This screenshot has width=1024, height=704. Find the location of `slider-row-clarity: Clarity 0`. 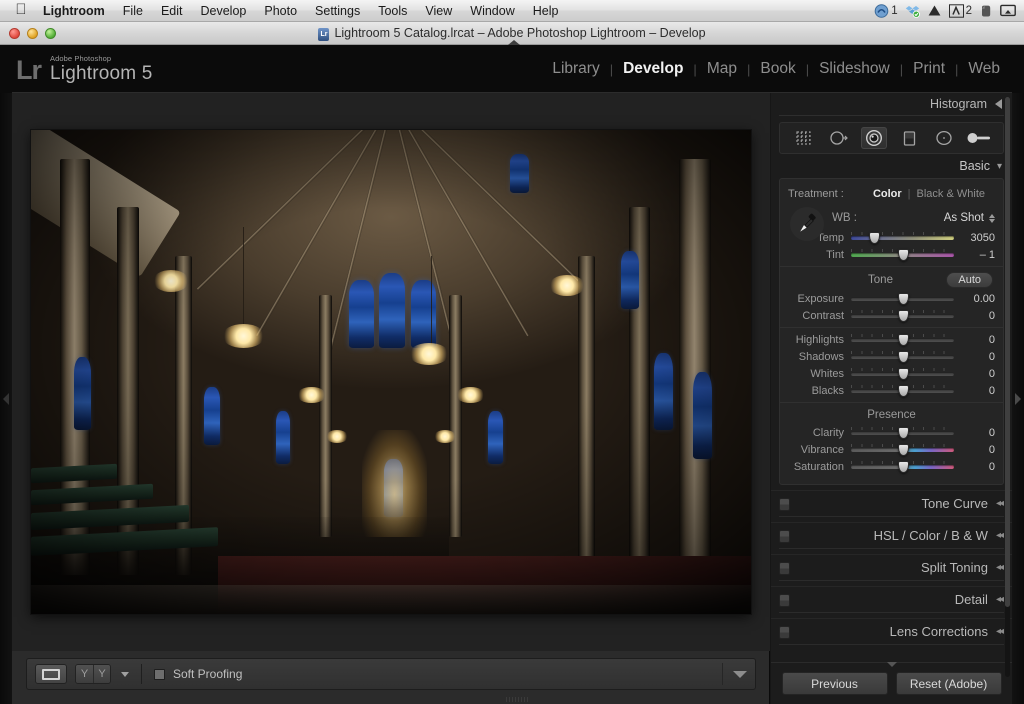

slider-row-clarity: Clarity 0 is located at coordinates (891, 432).